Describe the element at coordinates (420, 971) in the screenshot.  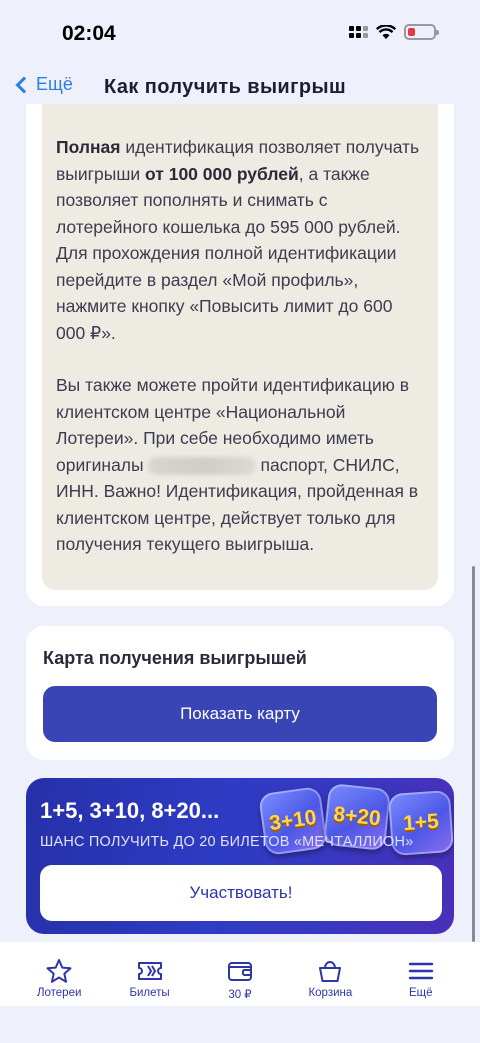
I see `menu-icon` at that location.